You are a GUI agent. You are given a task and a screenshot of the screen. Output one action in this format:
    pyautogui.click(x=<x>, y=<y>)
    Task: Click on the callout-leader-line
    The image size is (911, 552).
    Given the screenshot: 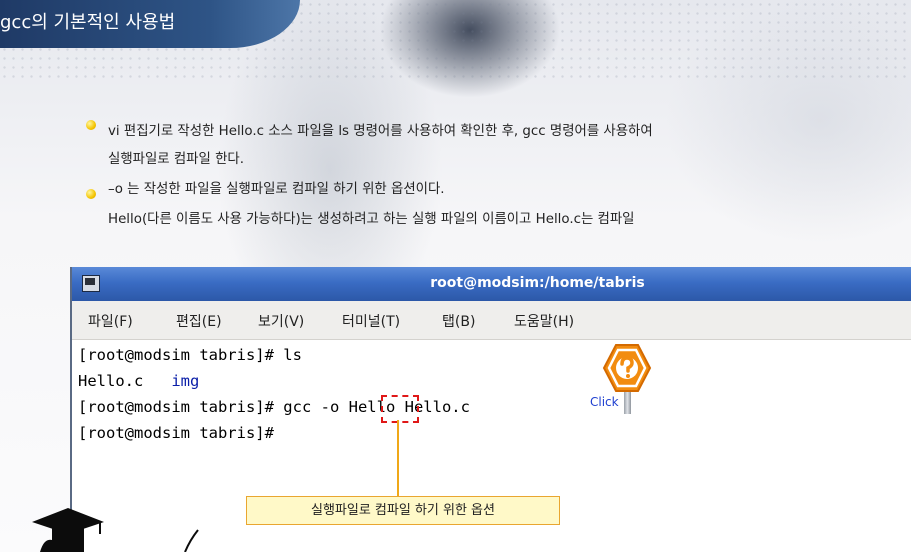 What is the action you would take?
    pyautogui.click(x=398, y=458)
    